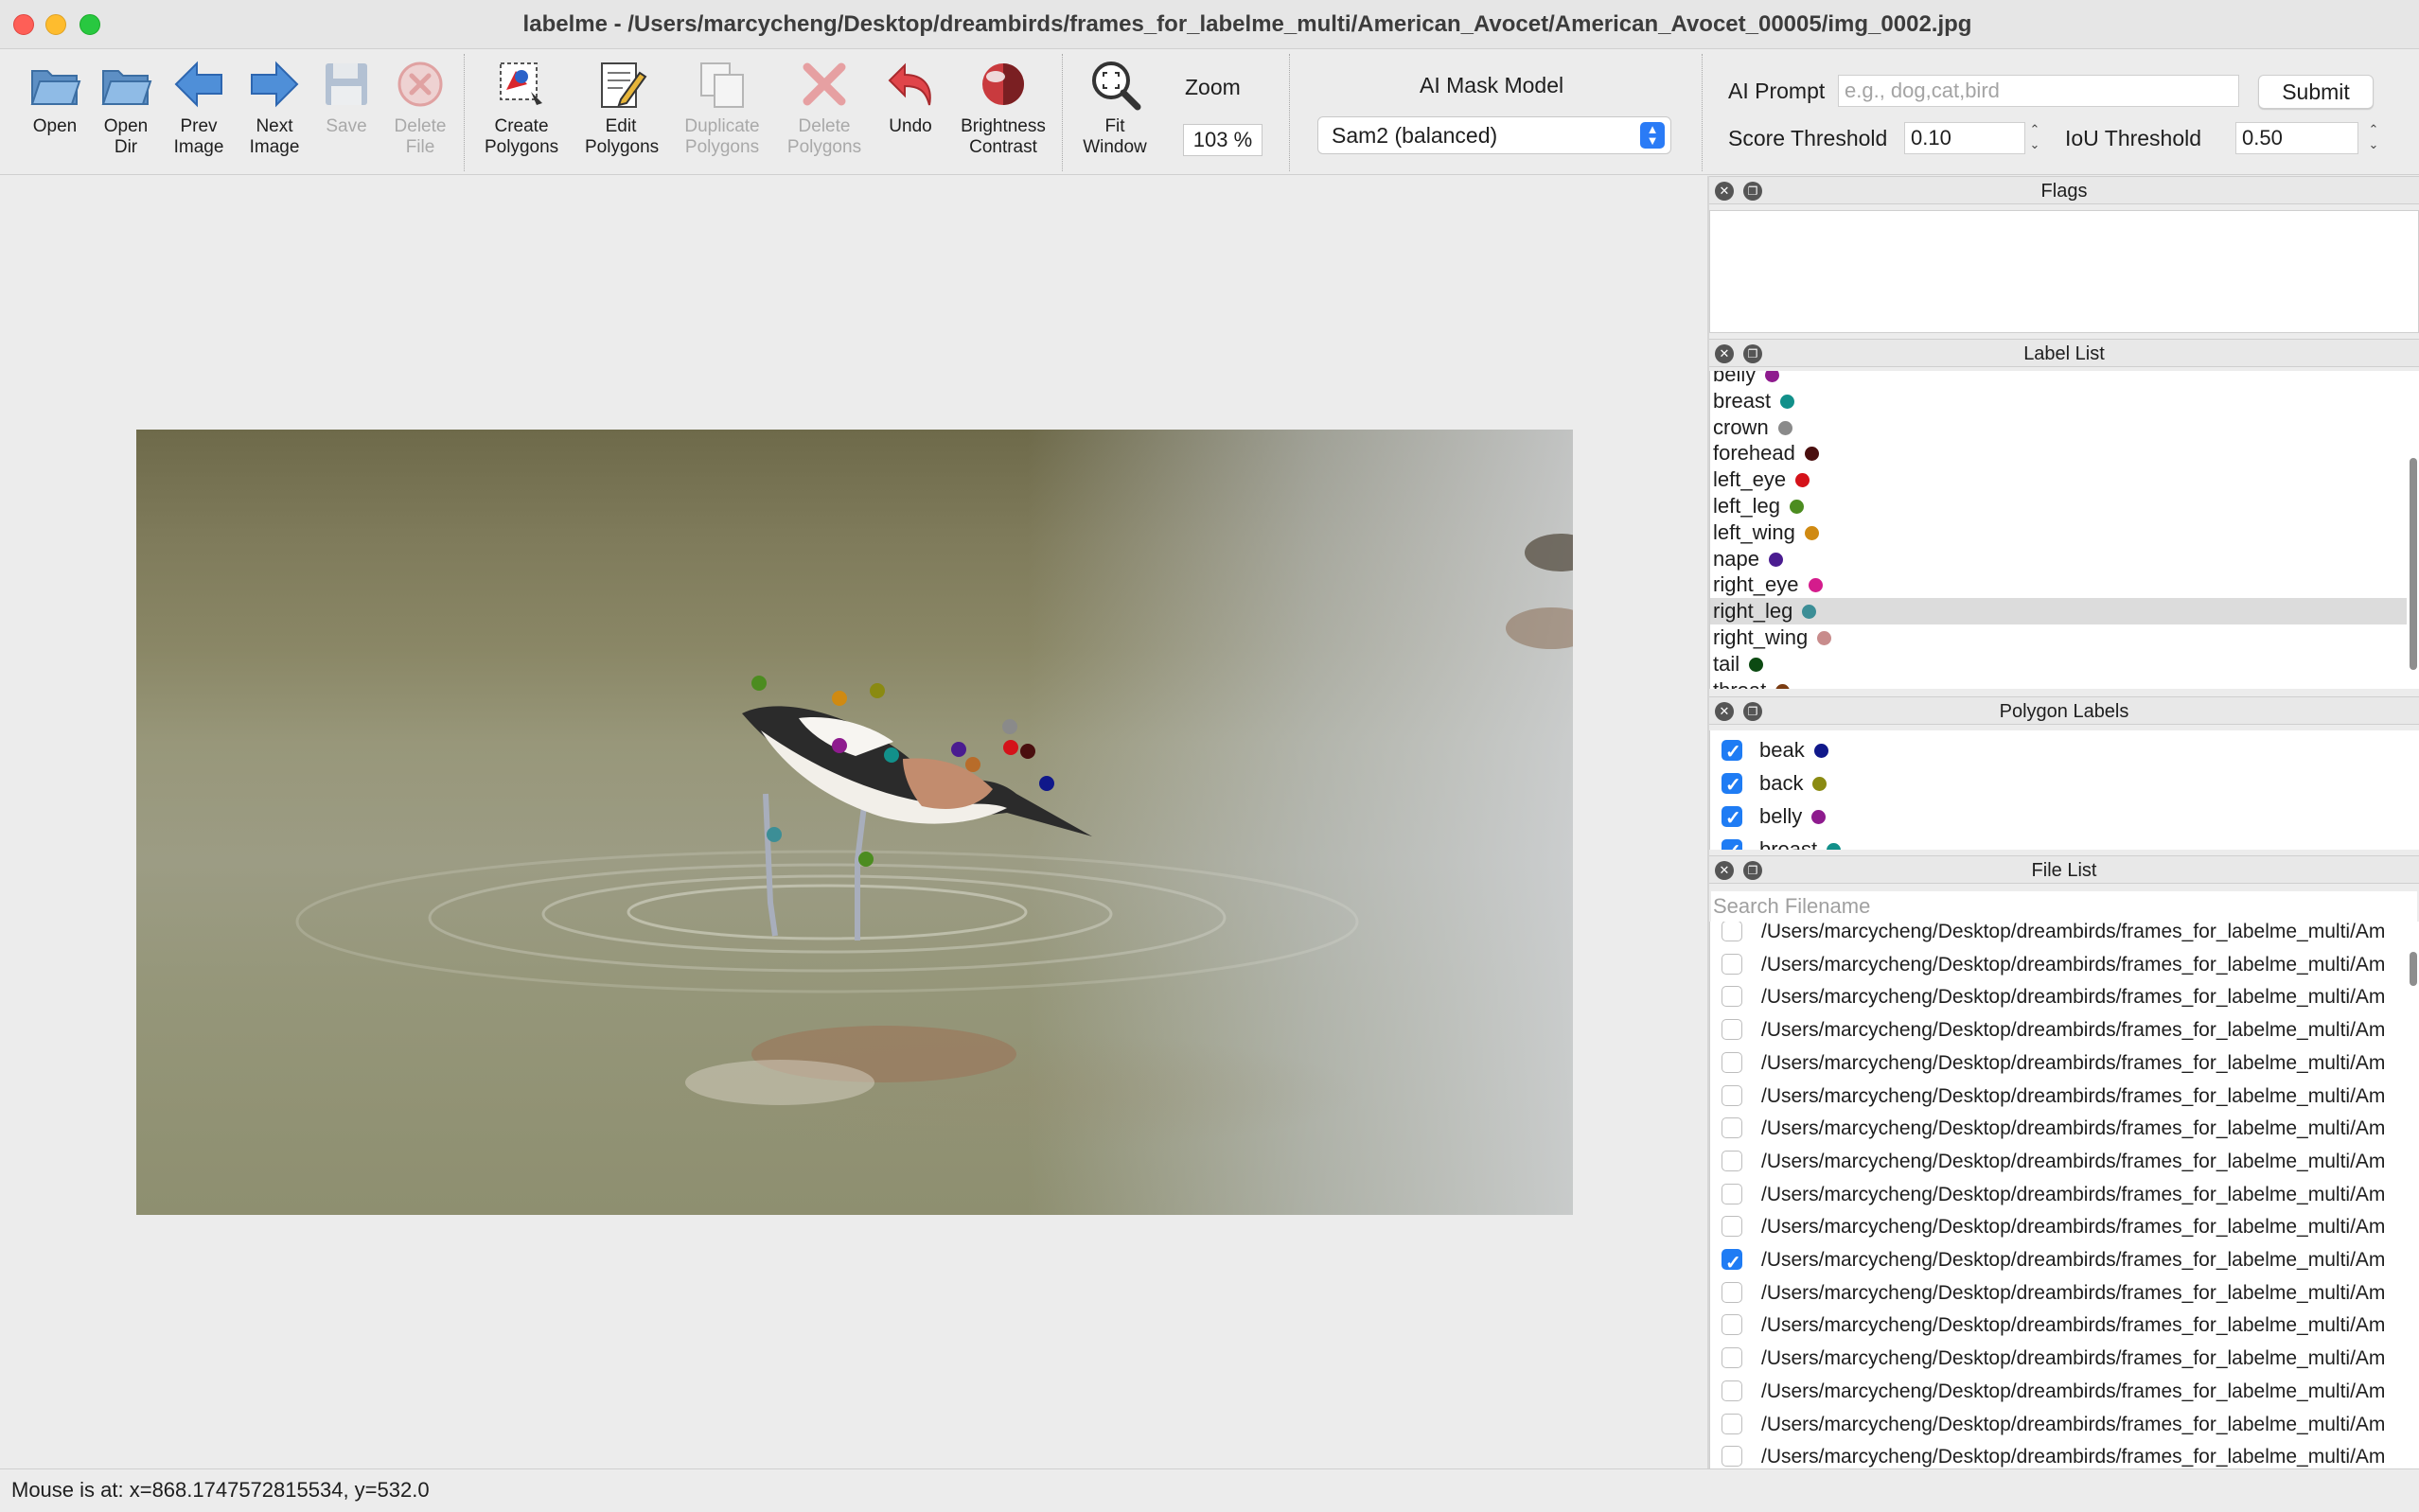 The height and width of the screenshot is (1512, 2419). Describe the element at coordinates (346, 96) in the screenshot. I see `save-button: Save` at that location.